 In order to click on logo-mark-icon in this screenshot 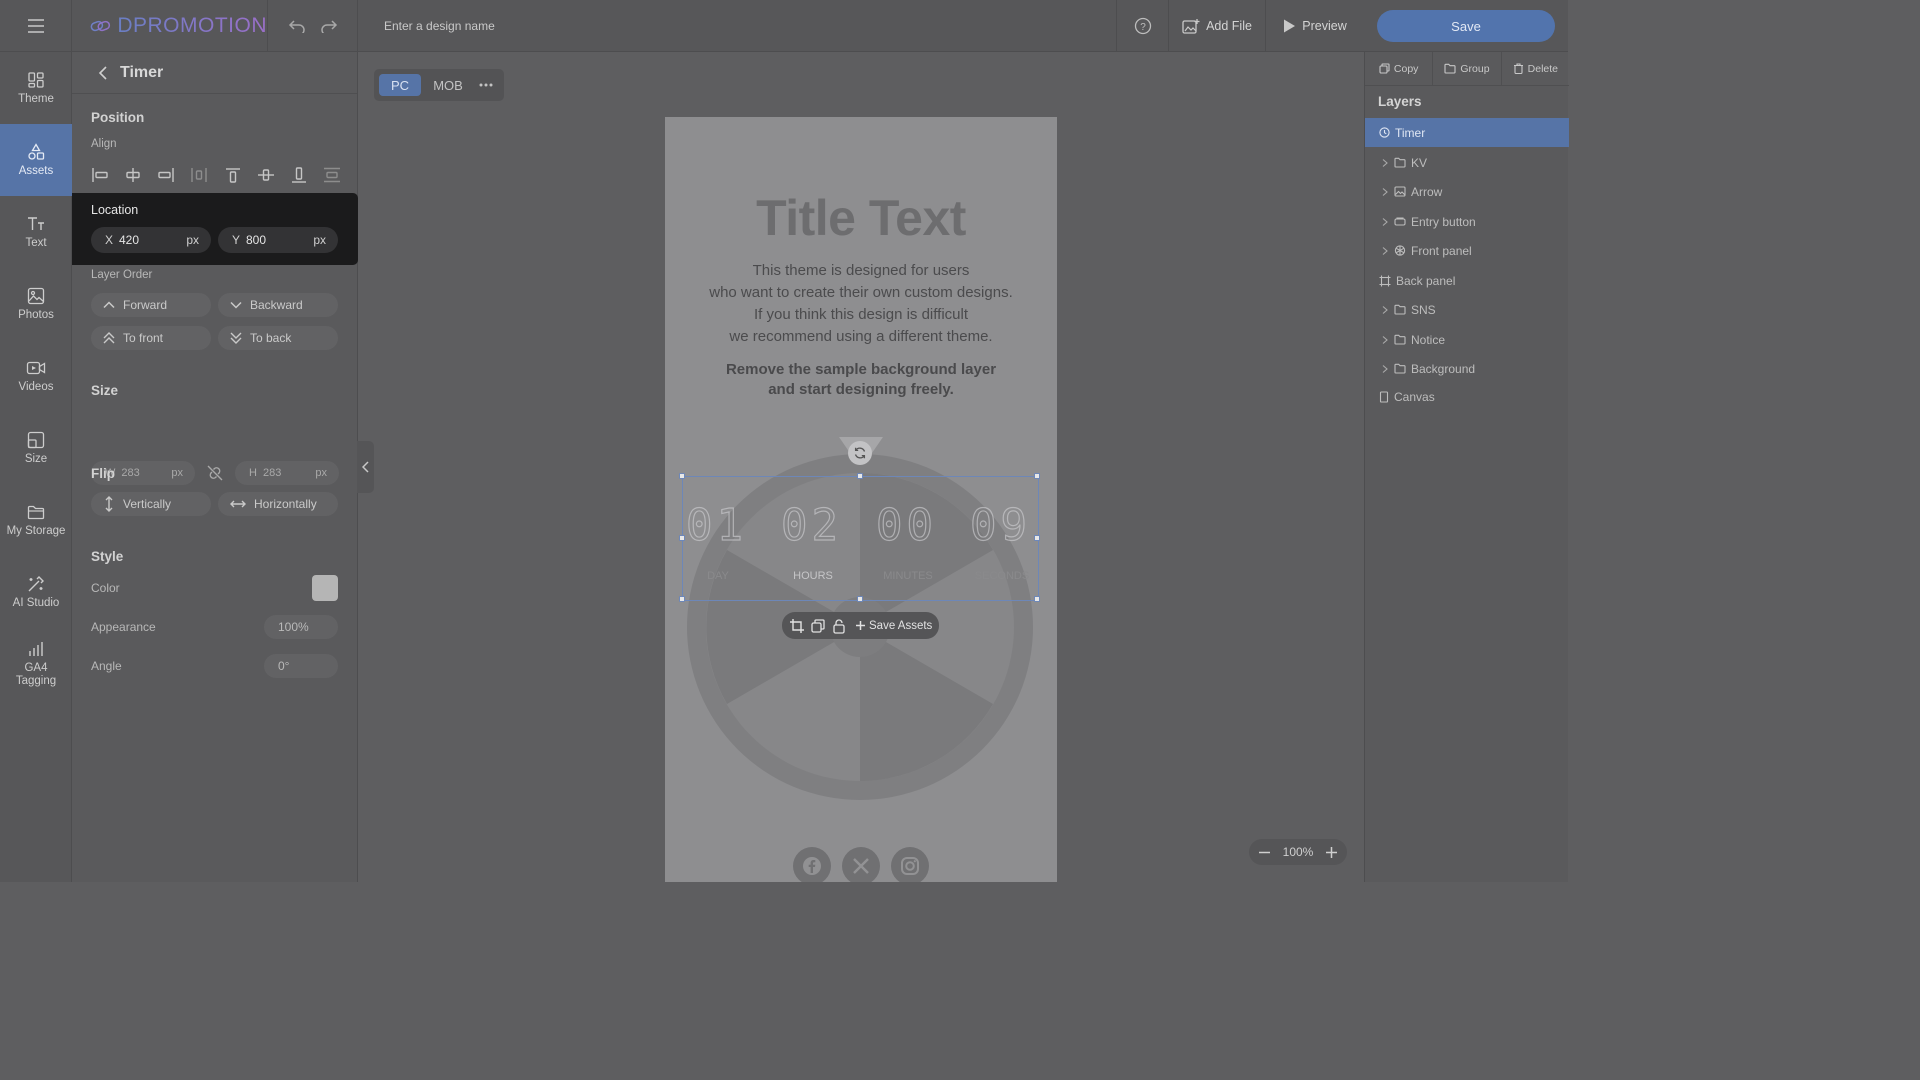, I will do `click(100, 26)`.